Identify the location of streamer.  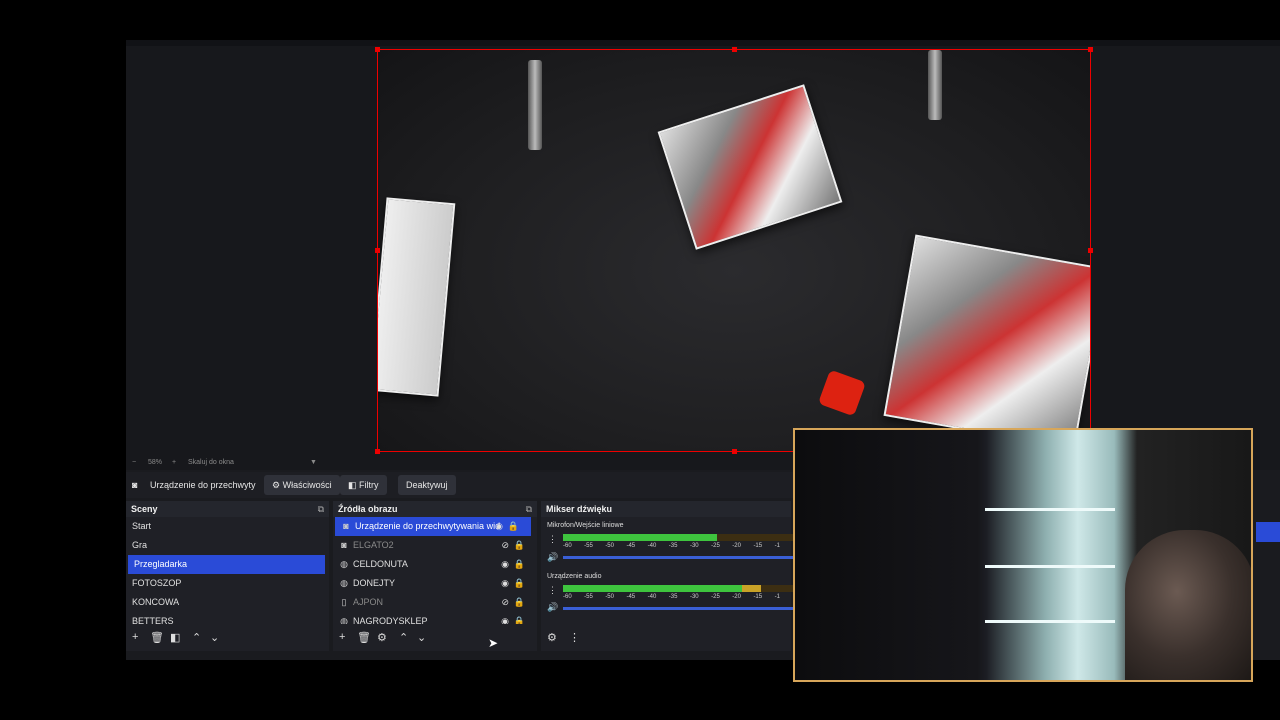
(1188, 605).